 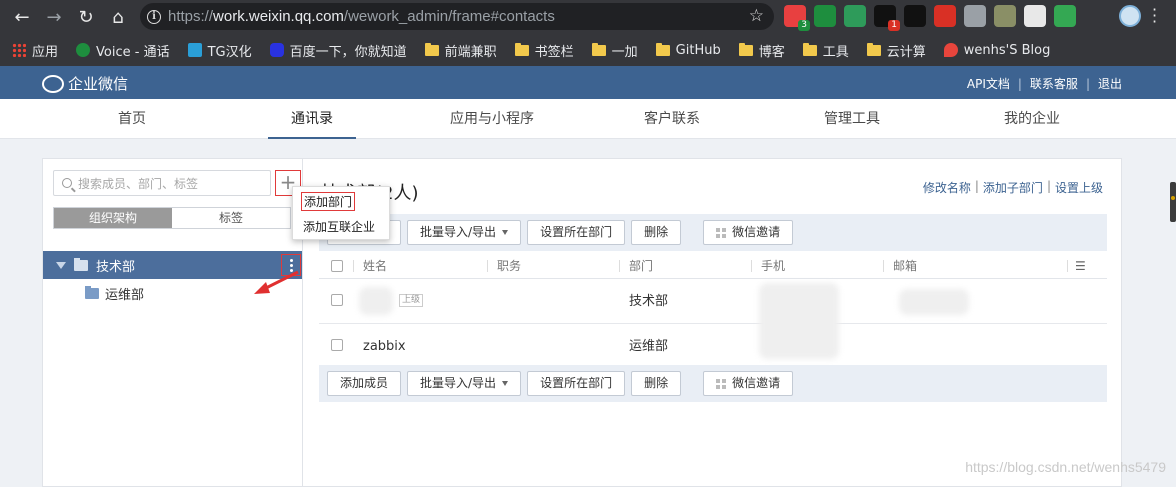 What do you see at coordinates (118, 17) in the screenshot?
I see `home-icon: ⌂` at bounding box center [118, 17].